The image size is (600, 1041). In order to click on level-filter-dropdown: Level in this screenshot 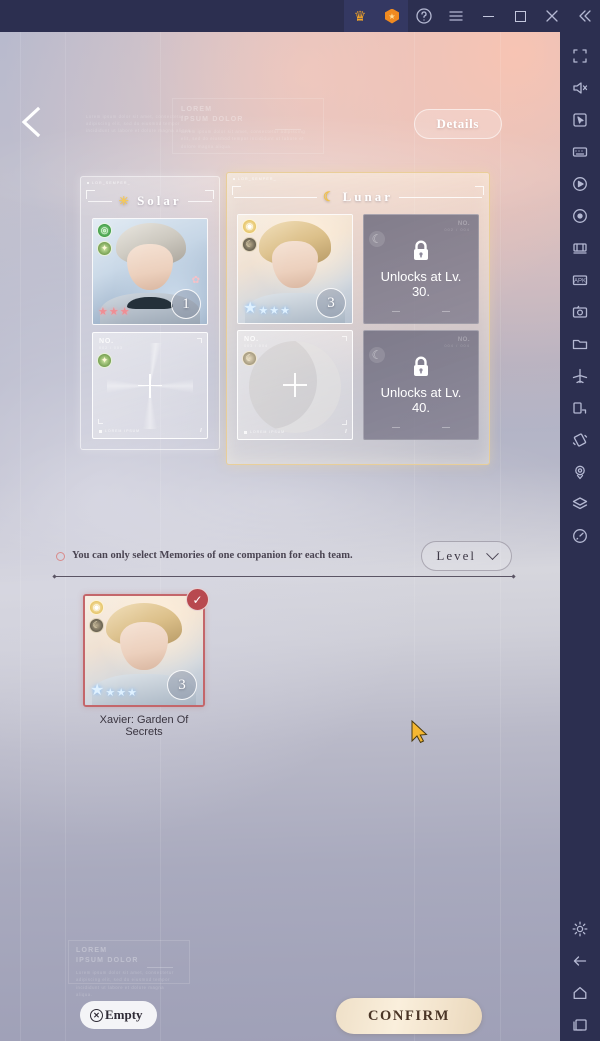, I will do `click(466, 556)`.